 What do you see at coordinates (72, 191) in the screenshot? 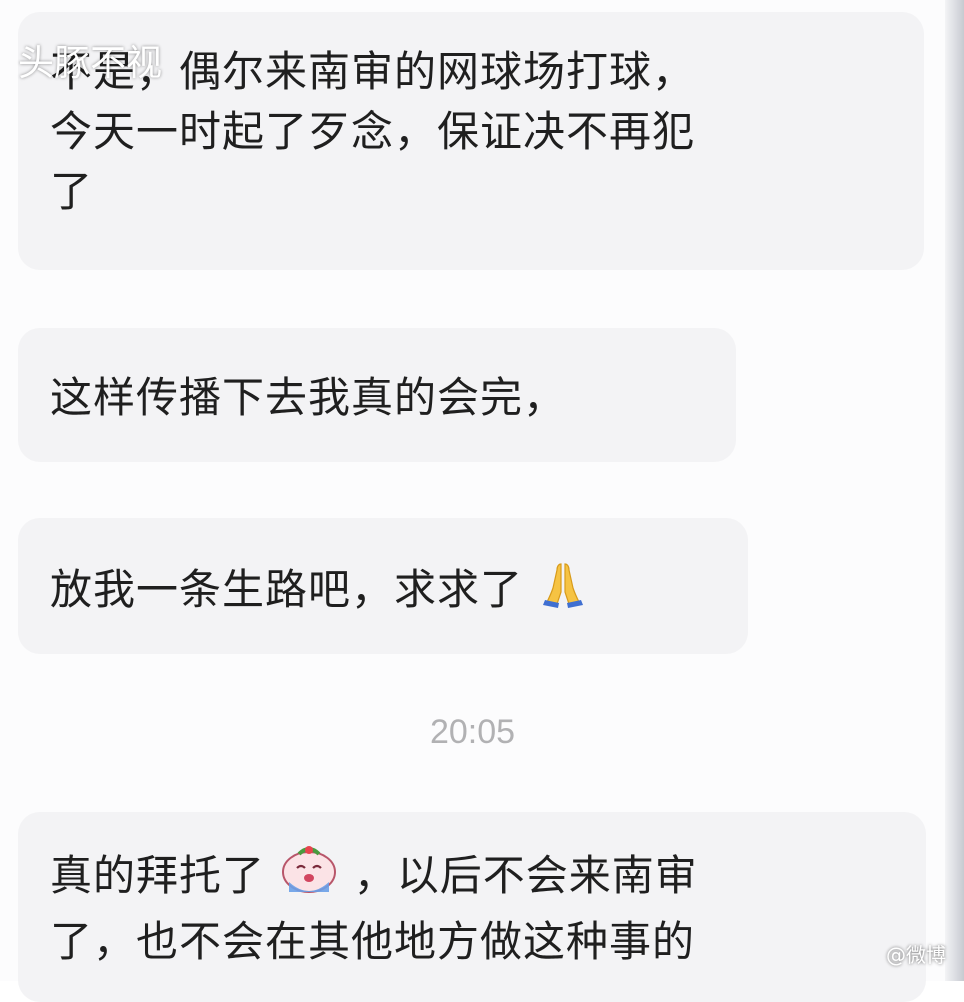
I see `message-line: 了` at bounding box center [72, 191].